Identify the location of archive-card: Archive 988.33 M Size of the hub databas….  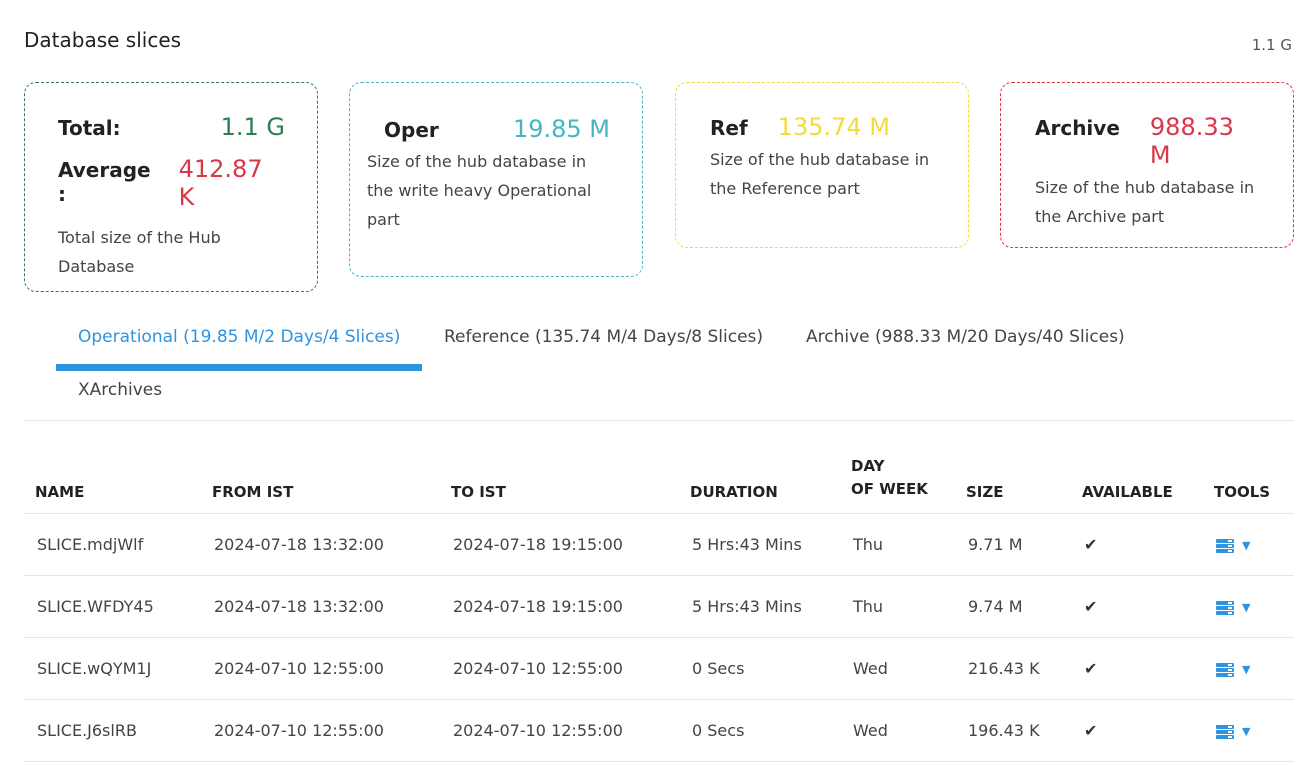
(1147, 165).